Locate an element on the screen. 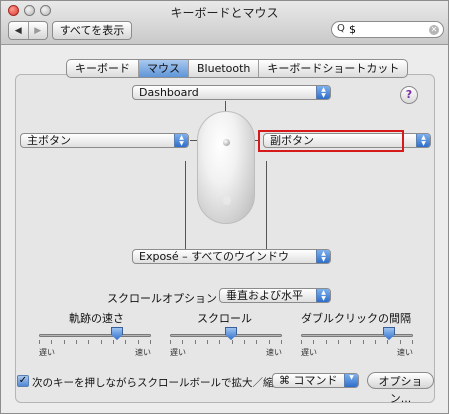  left-button-popup: 主ボタン ▲ ▼ is located at coordinates (104, 140).